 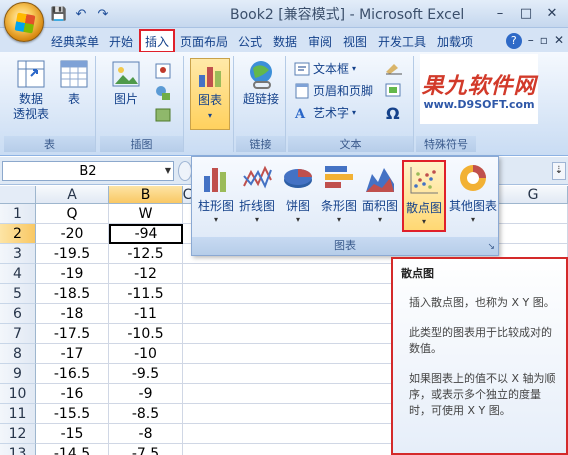 I want to click on hyperlink-button: 超链接, so click(x=261, y=82).